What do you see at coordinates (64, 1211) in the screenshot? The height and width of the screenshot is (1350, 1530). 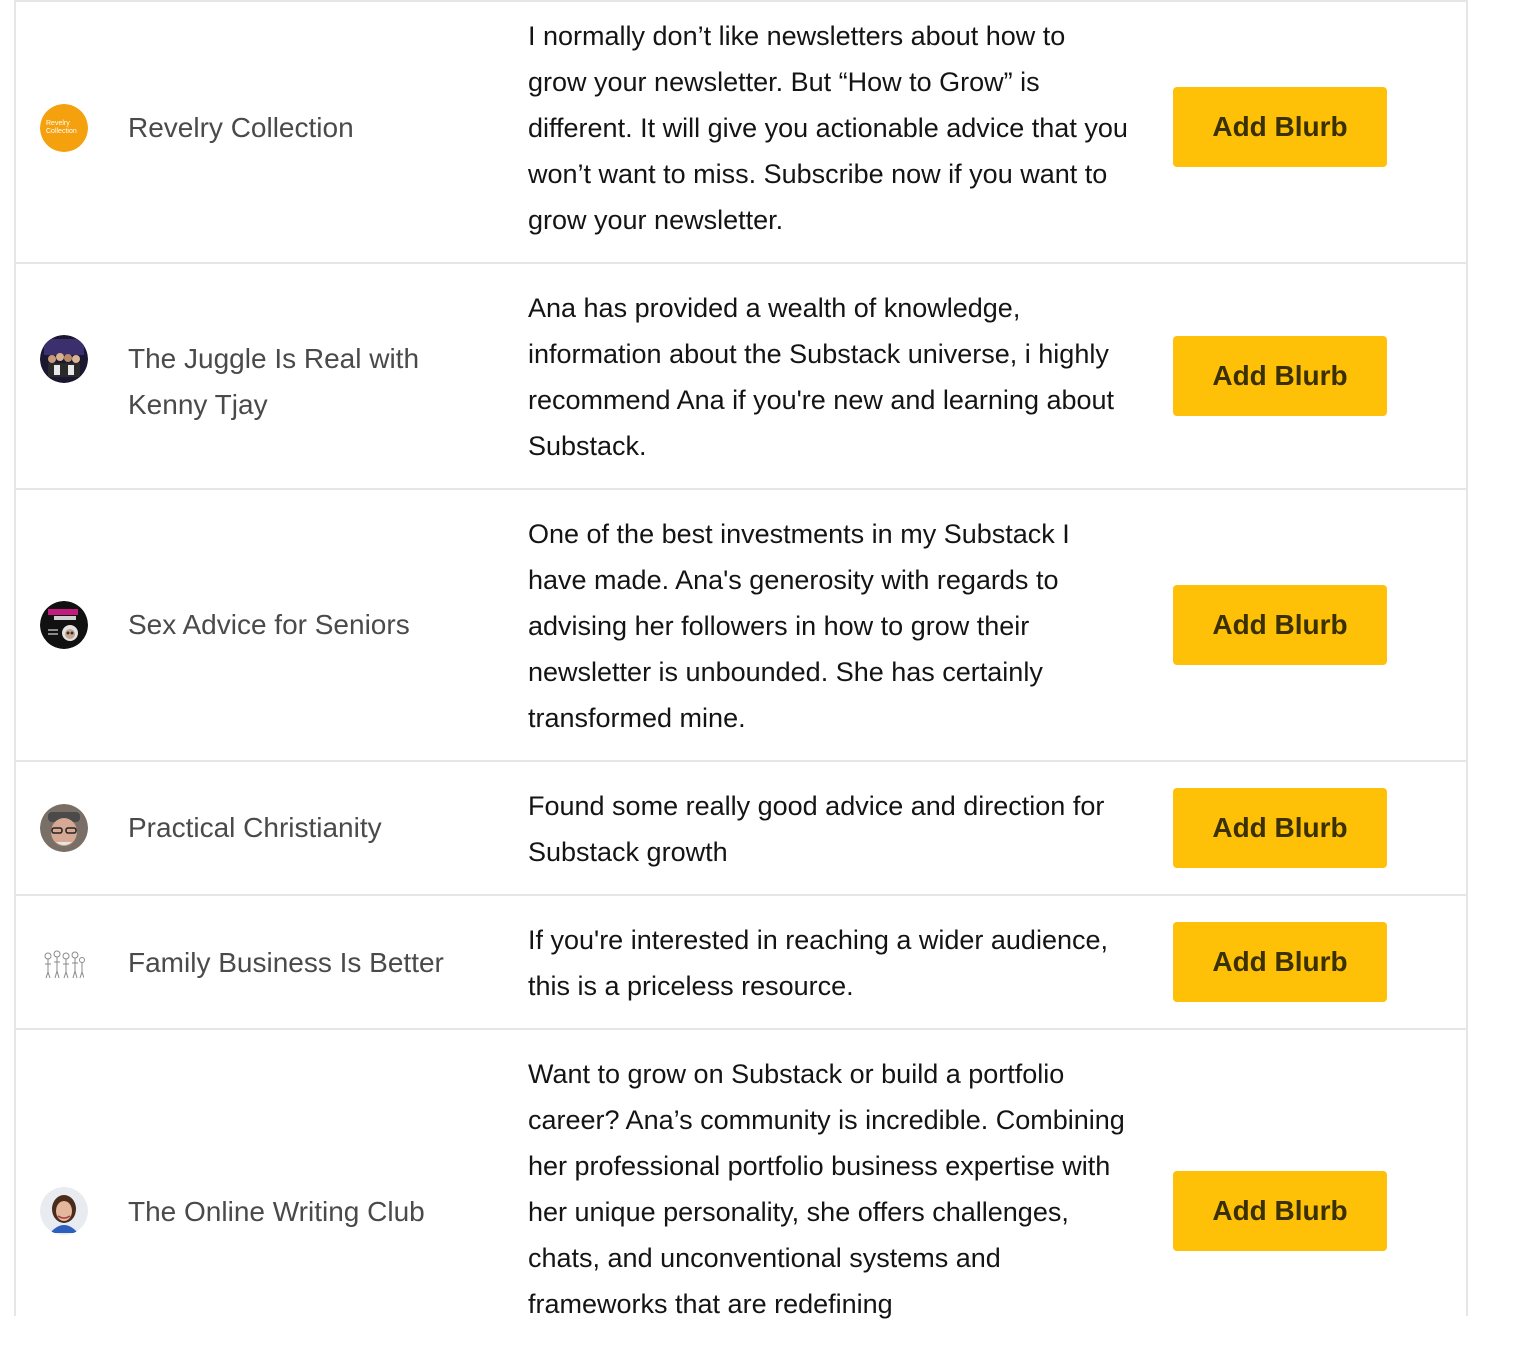 I see `woman-portrait-avatar-icon` at bounding box center [64, 1211].